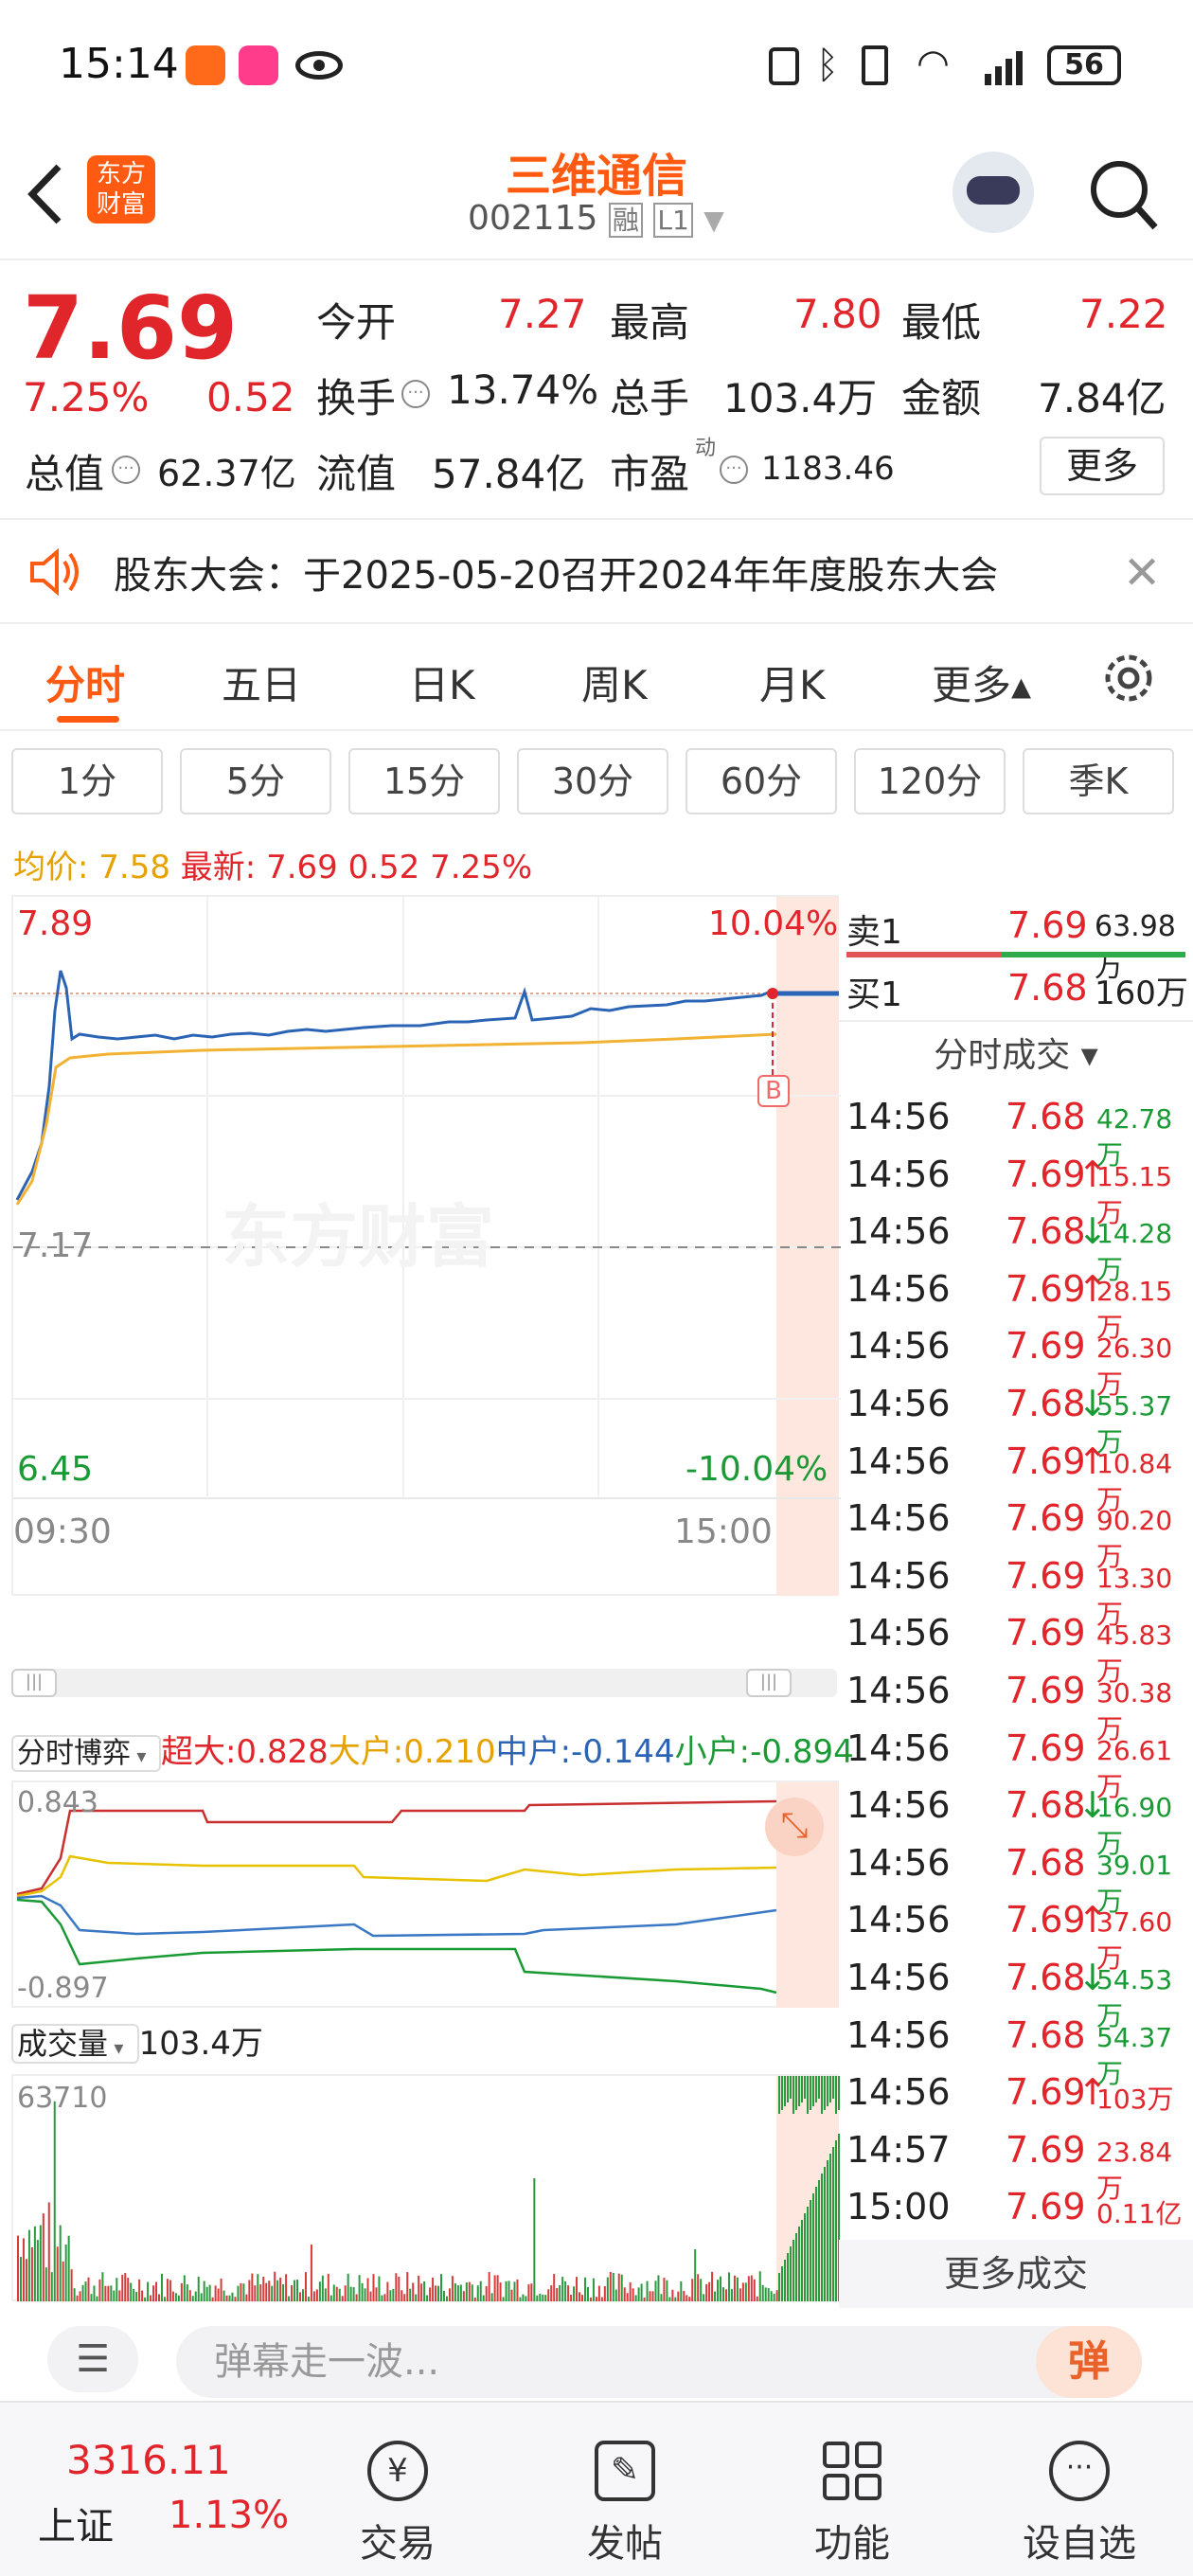 The width and height of the screenshot is (1193, 2576). What do you see at coordinates (261, 682) in the screenshot?
I see `tab-five-day: 五日` at bounding box center [261, 682].